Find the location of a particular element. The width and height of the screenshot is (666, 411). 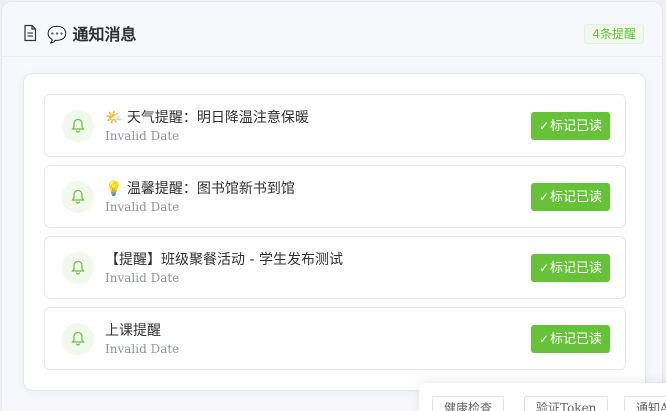

notification-title: 💡 温馨提醒：图书馆新书到馆 is located at coordinates (200, 189).